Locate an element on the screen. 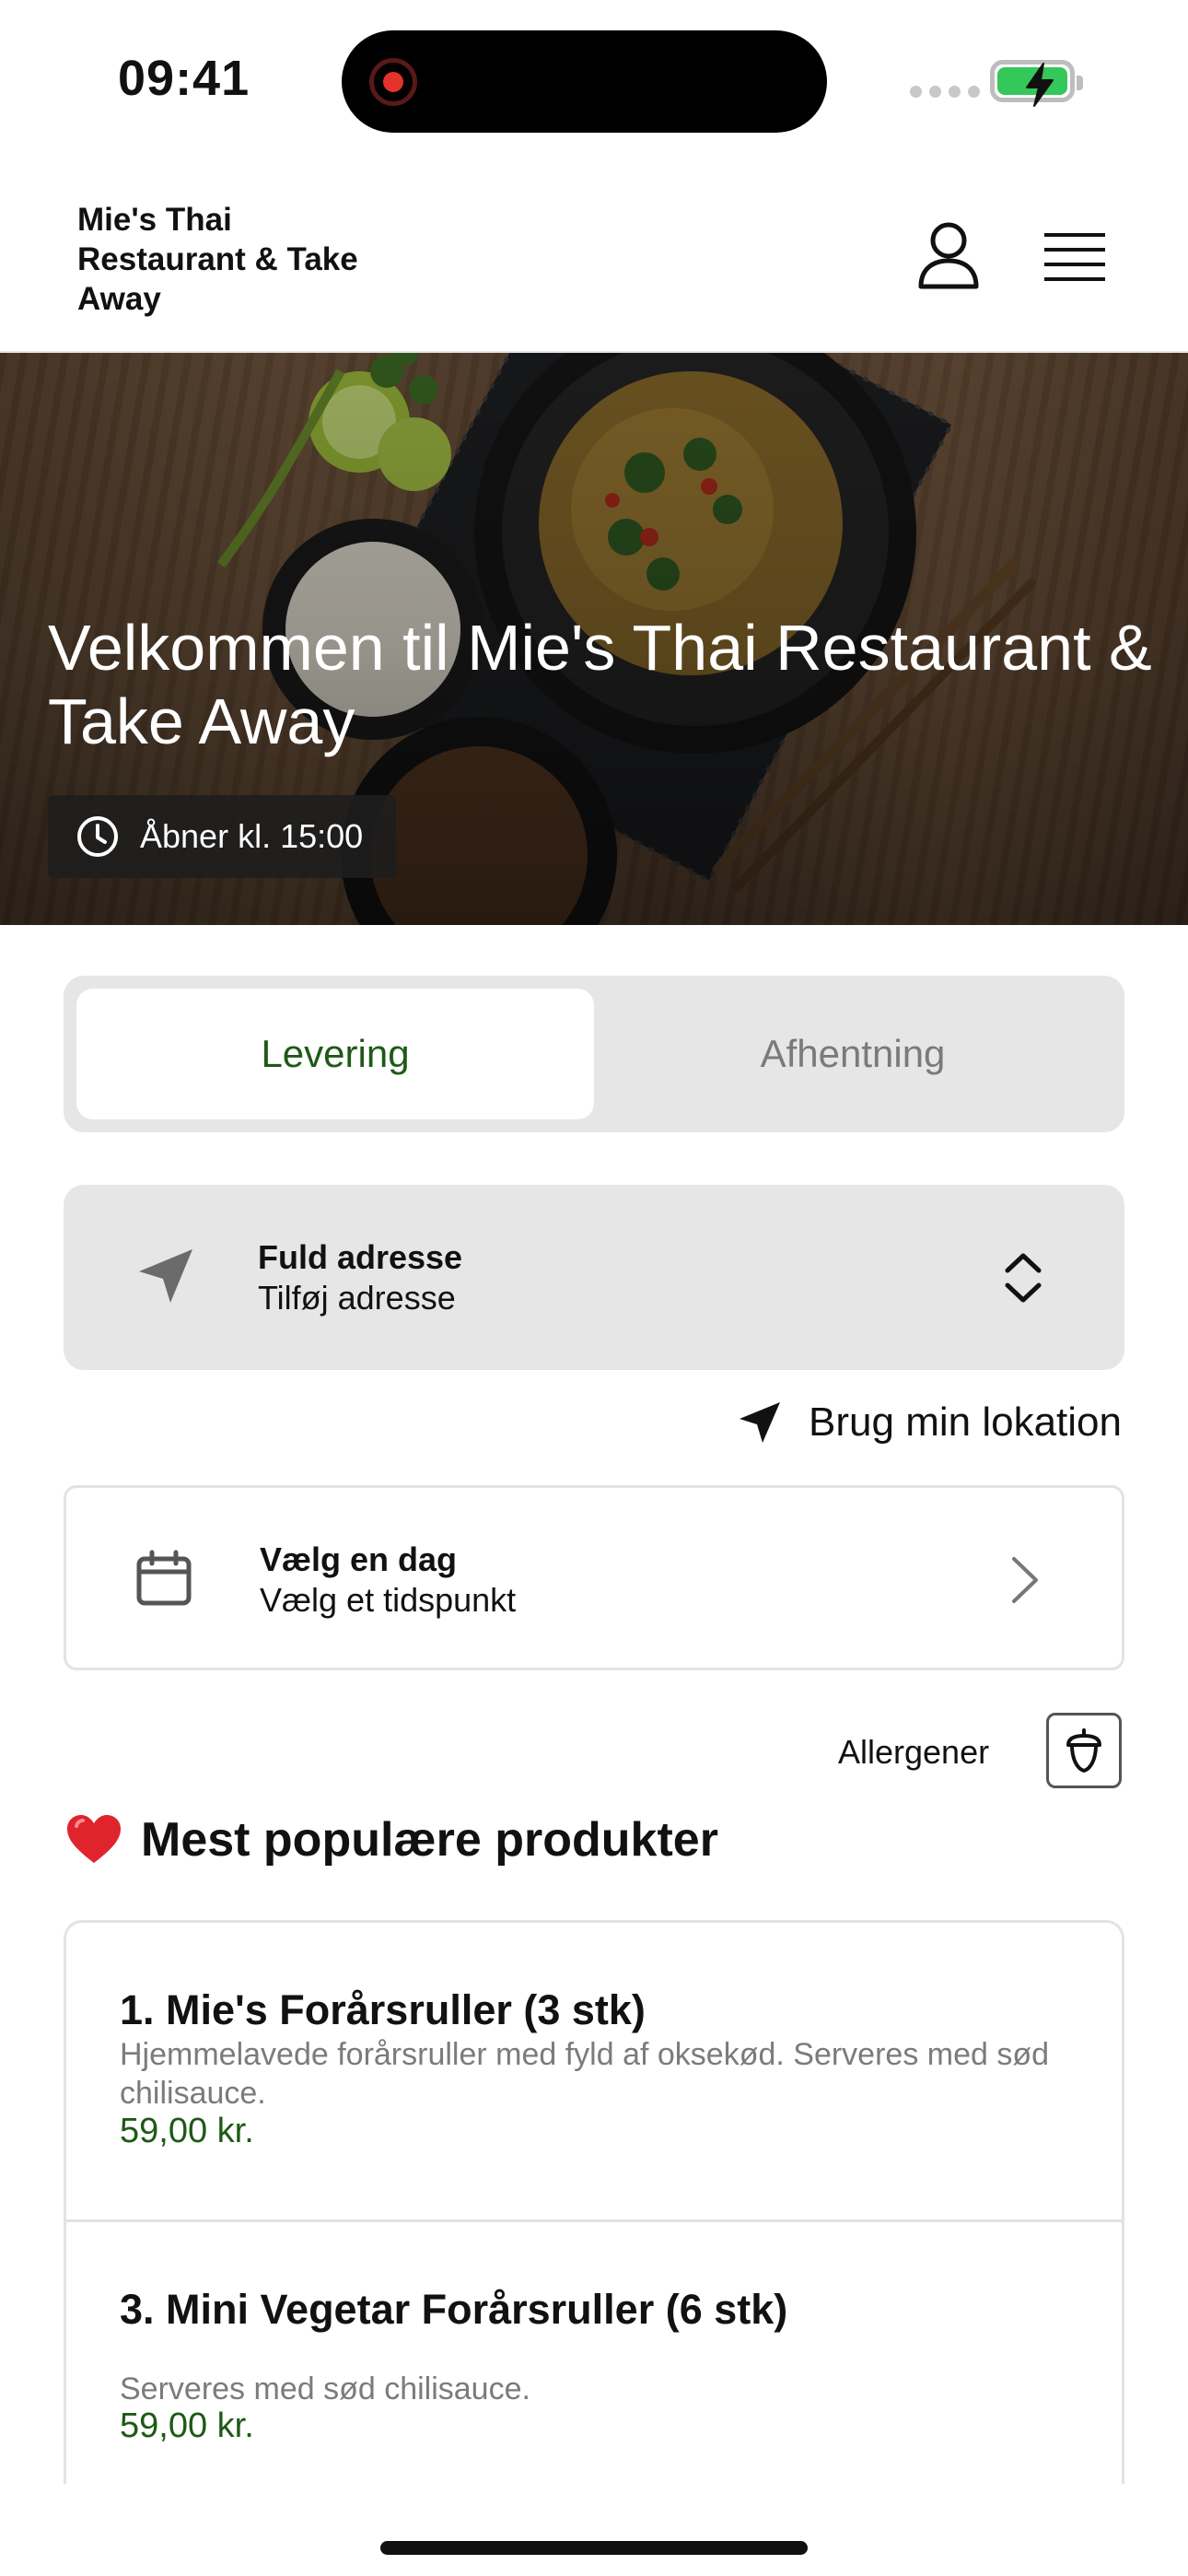 This screenshot has height=2576, width=1188. use-my-location-button: Brug min lokation is located at coordinates (929, 1422).